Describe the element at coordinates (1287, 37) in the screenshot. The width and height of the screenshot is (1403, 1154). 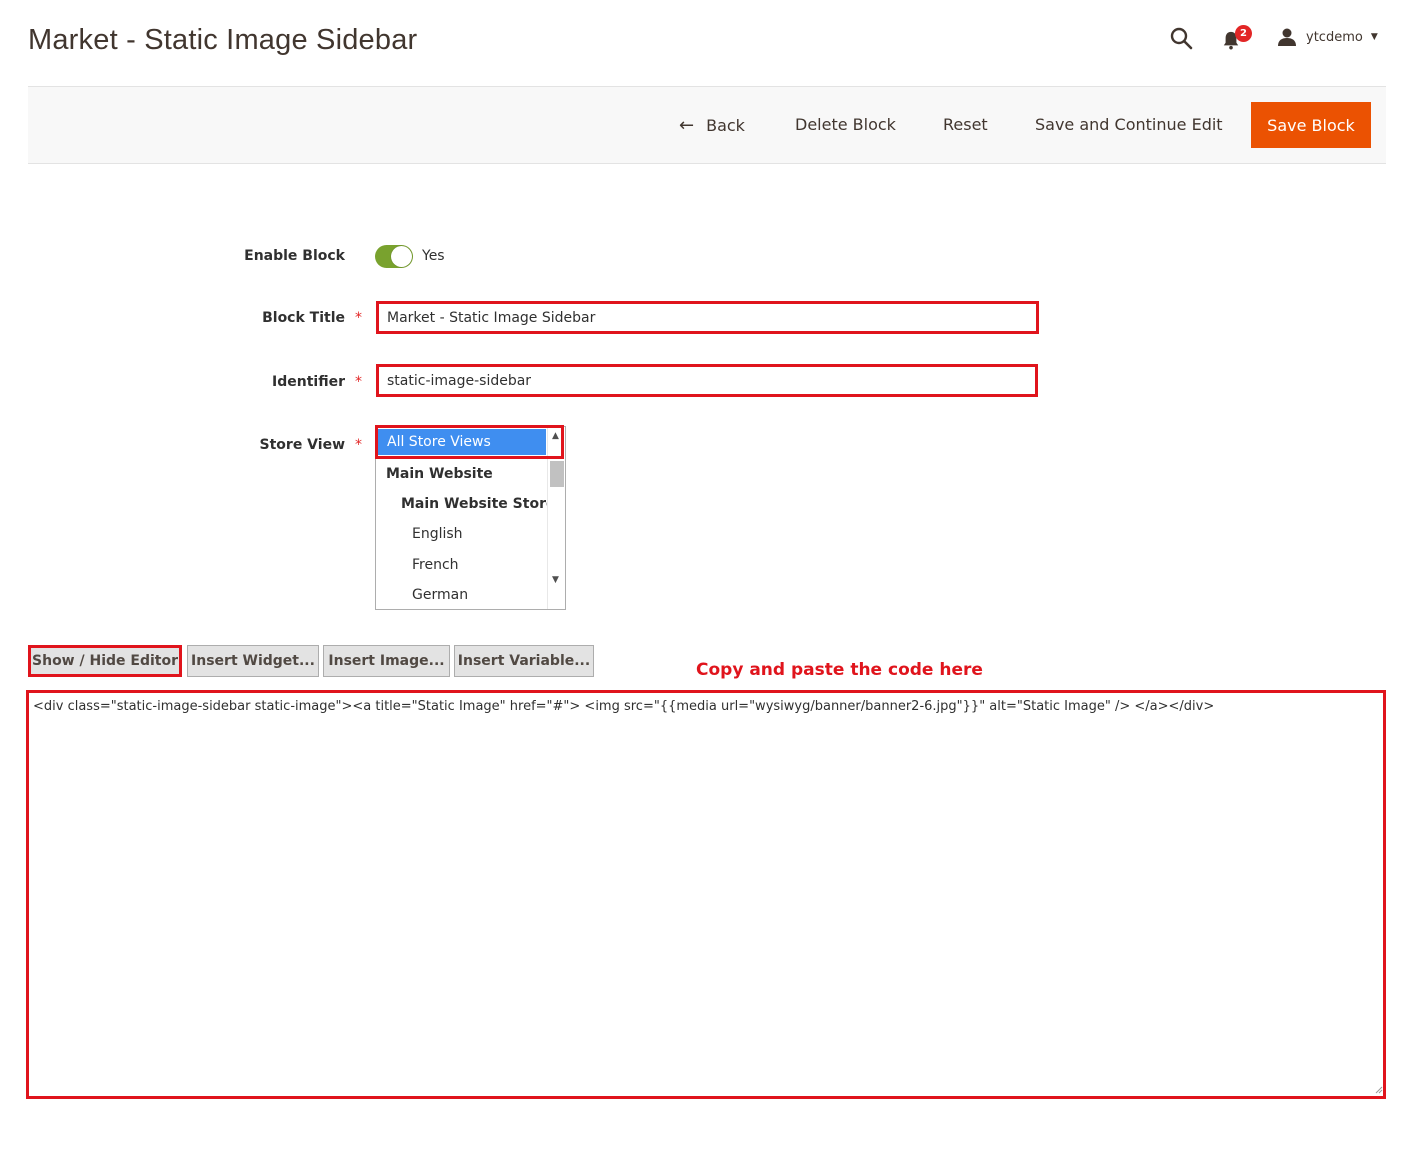
I see `user-icon` at that location.